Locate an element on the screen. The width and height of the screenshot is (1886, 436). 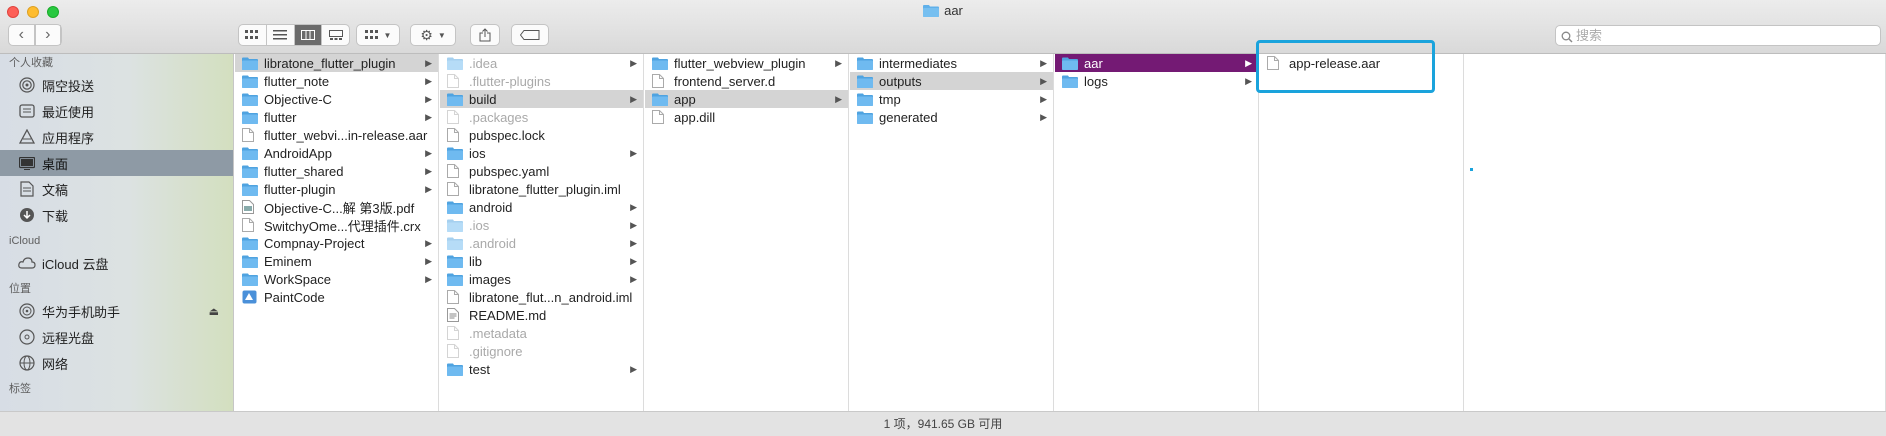
column-item: intermediates ▶ is located at coordinates (951, 63).